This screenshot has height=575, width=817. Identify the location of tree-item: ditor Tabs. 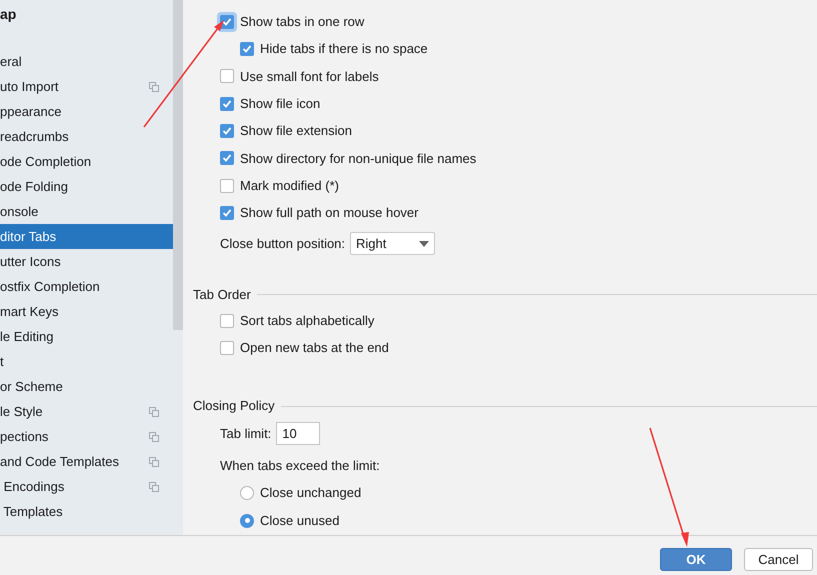
(86, 236).